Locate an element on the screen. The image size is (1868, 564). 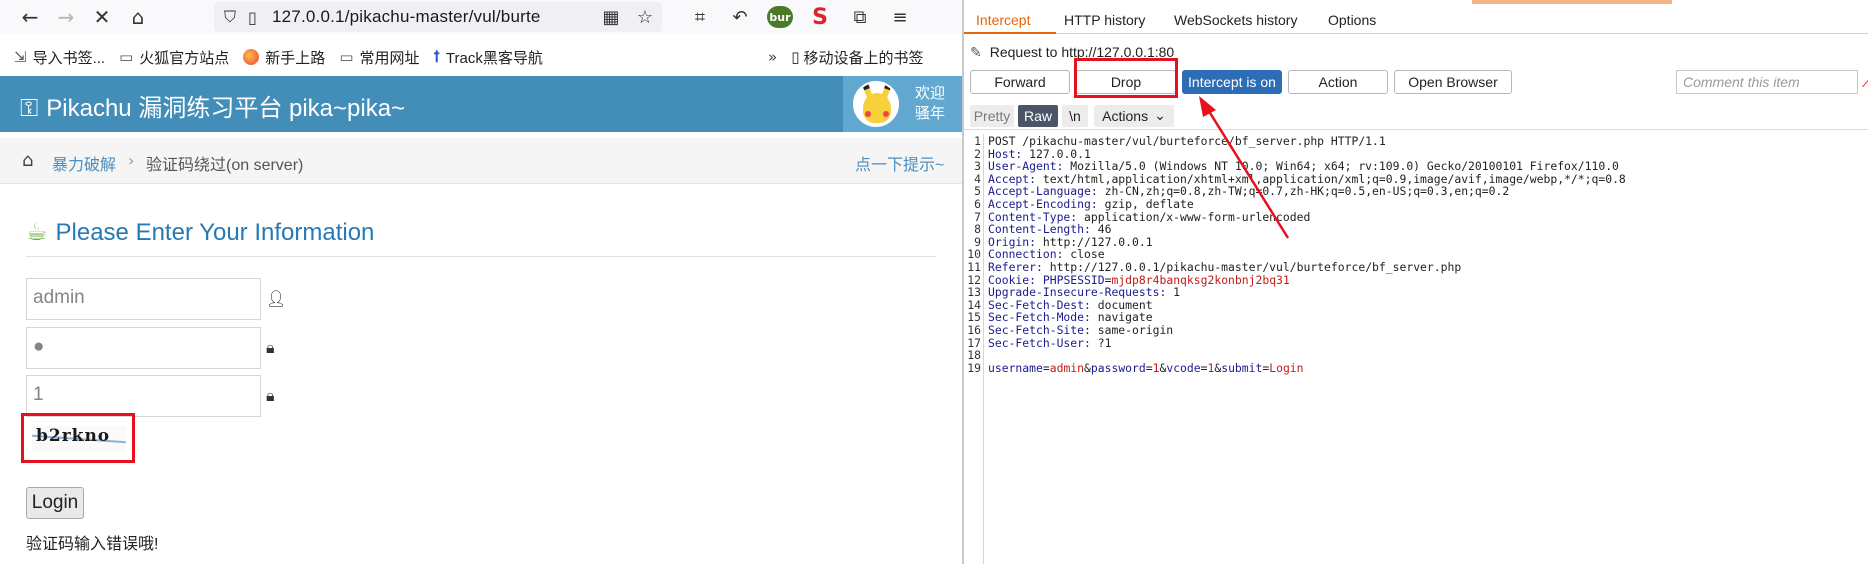
extensions-icon: ⧉ is located at coordinates (860, 17).